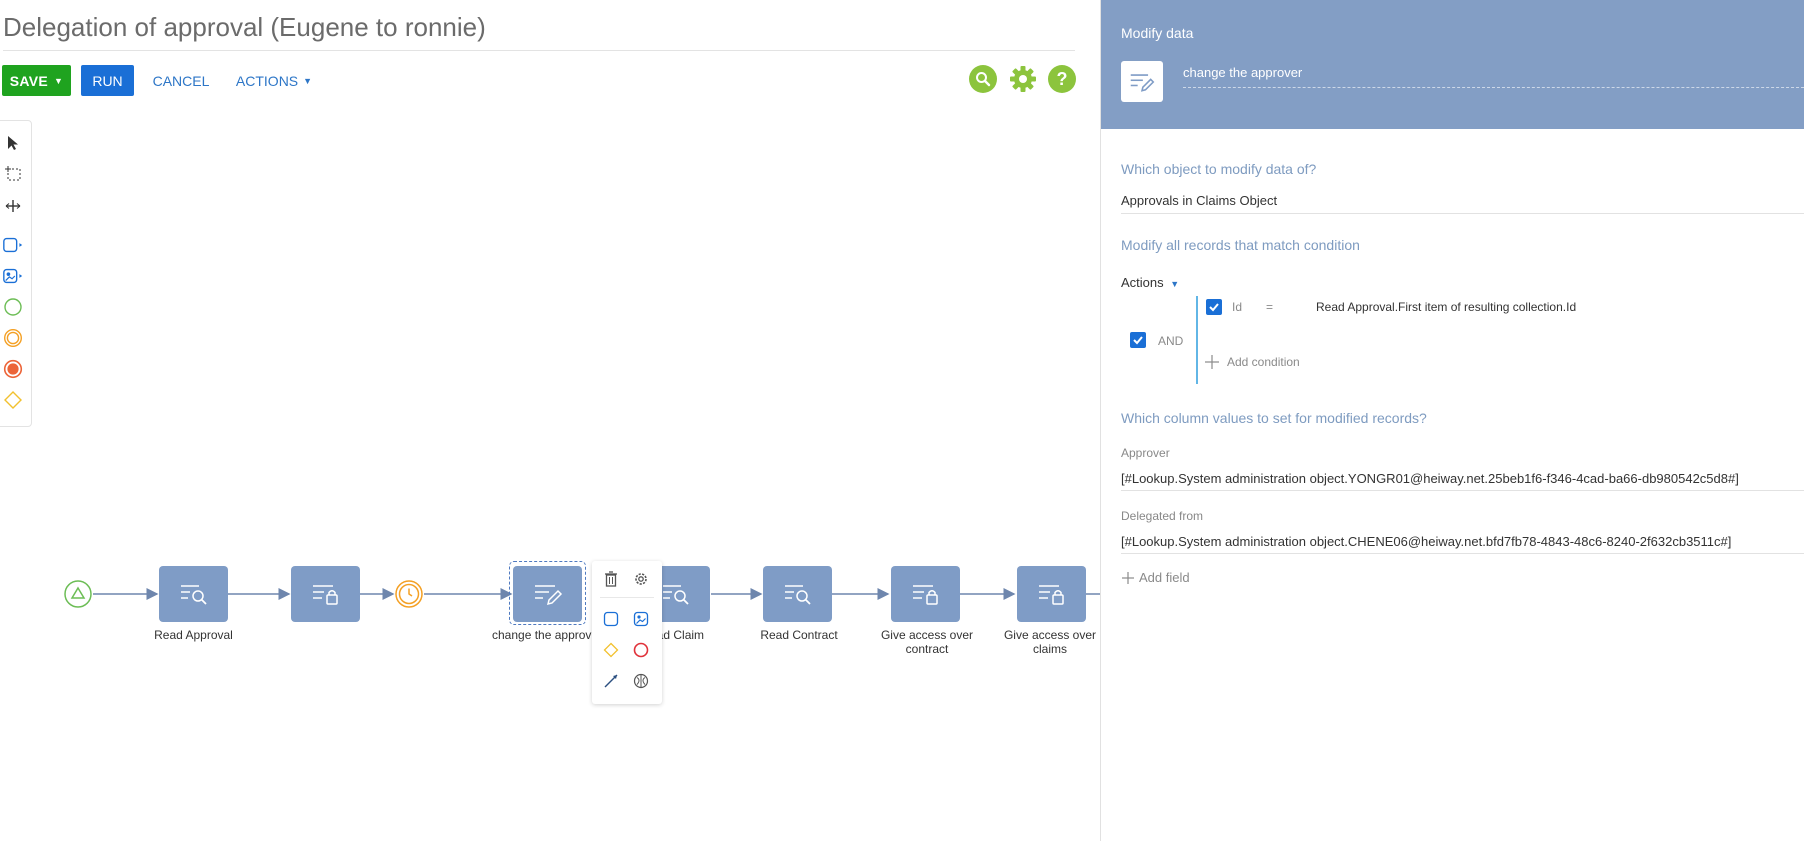 The width and height of the screenshot is (1804, 841). I want to click on process-node-read-contract, so click(797, 594).